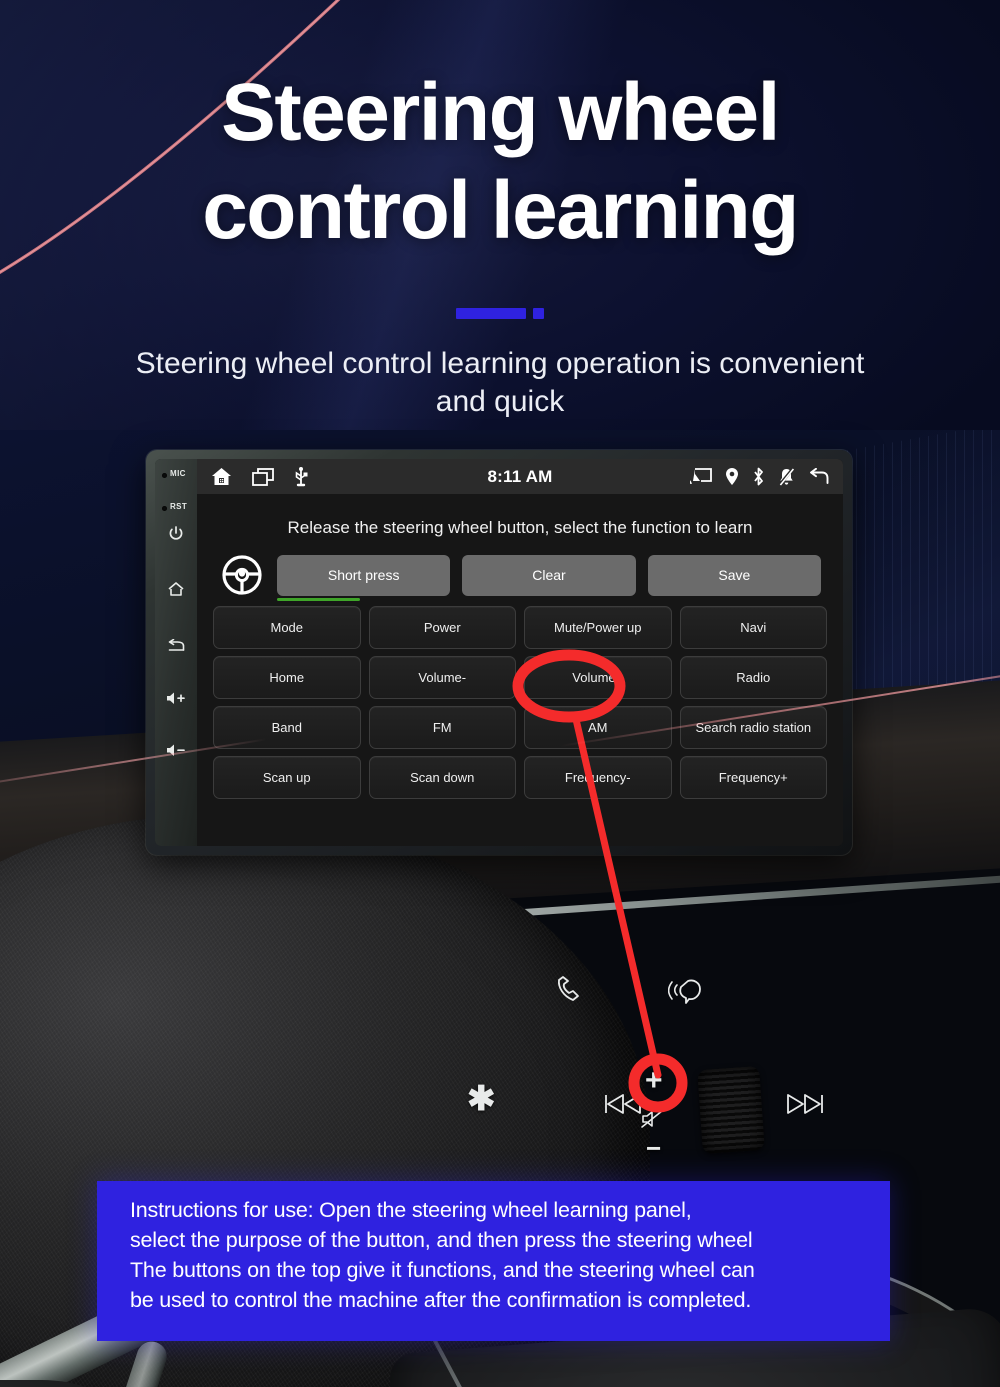  What do you see at coordinates (164, 475) in the screenshot?
I see `mic-indicator-dot` at bounding box center [164, 475].